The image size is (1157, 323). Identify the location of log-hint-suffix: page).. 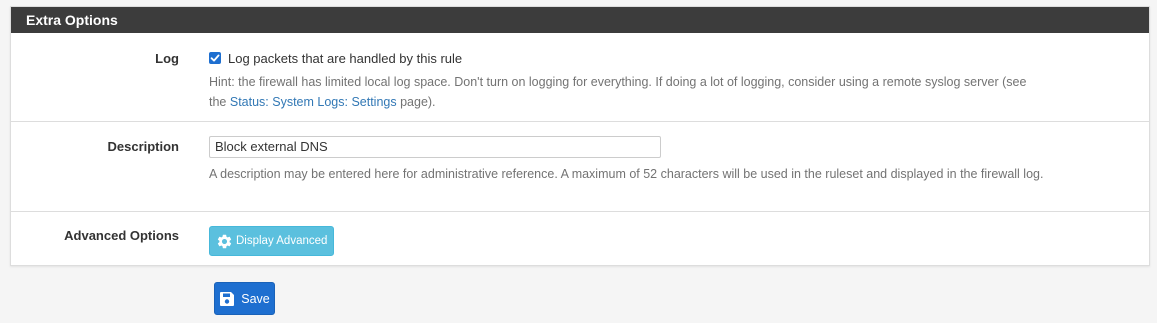
(416, 102).